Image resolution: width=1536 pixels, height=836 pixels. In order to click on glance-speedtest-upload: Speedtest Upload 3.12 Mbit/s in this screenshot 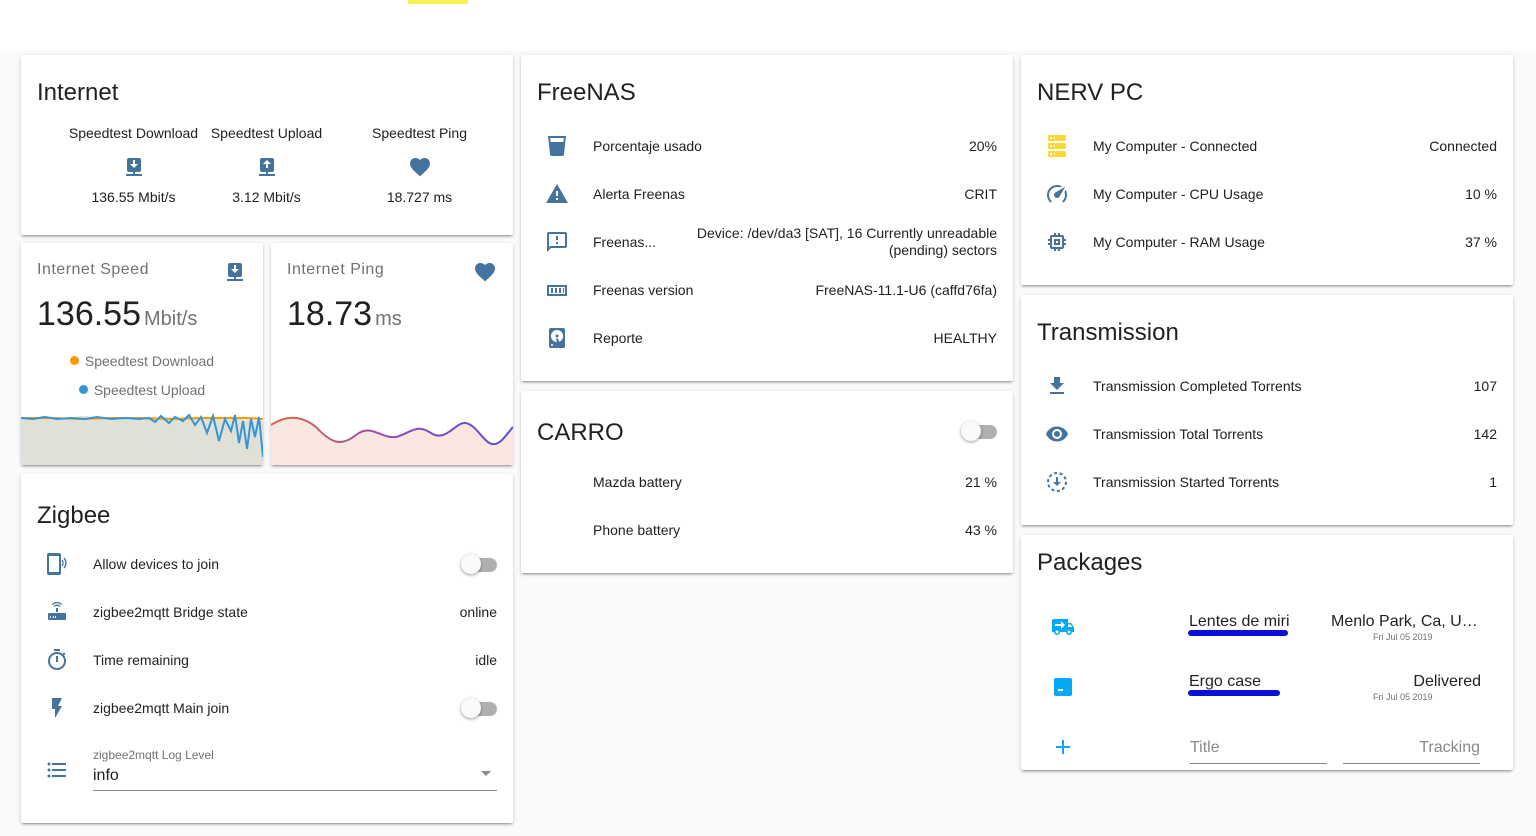, I will do `click(266, 165)`.